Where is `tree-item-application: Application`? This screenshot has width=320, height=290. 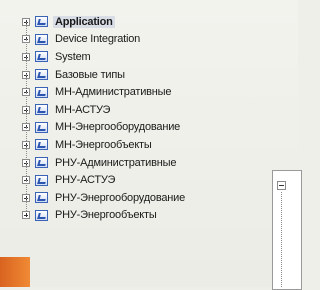 tree-item-application: Application is located at coordinates (104, 22).